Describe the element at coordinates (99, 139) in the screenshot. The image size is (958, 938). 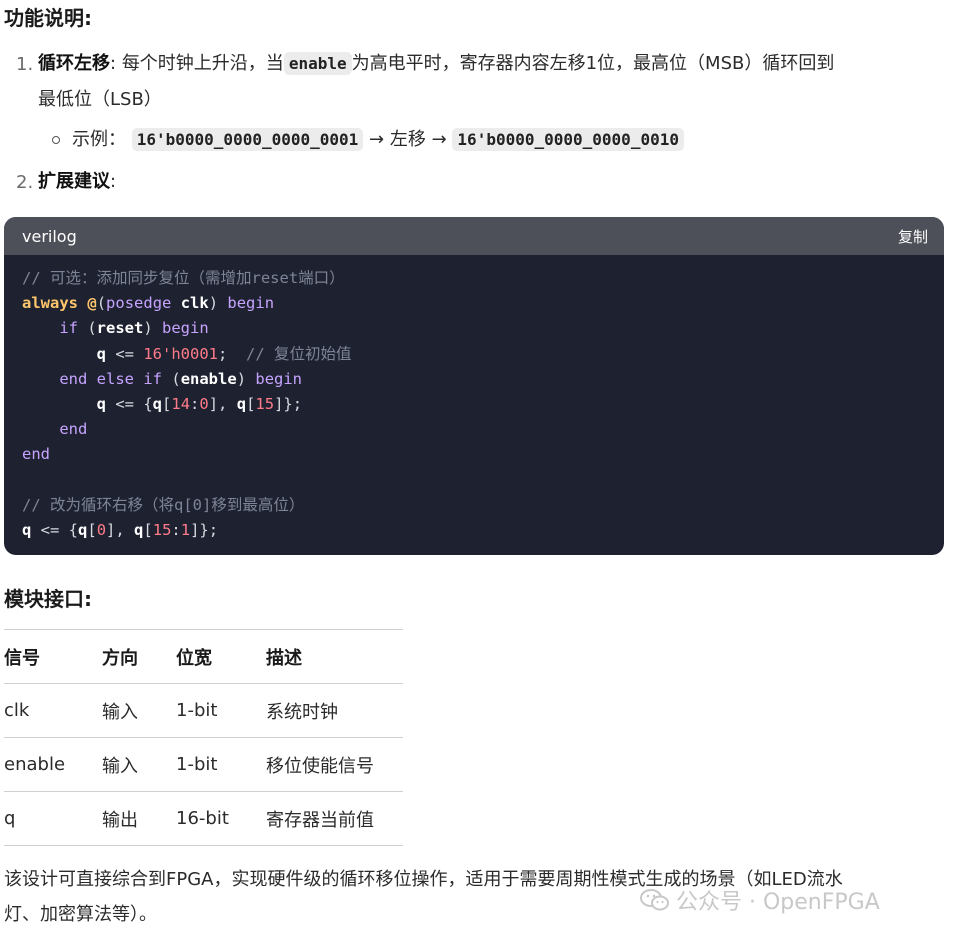
I see `example-label: 示例：` at that location.